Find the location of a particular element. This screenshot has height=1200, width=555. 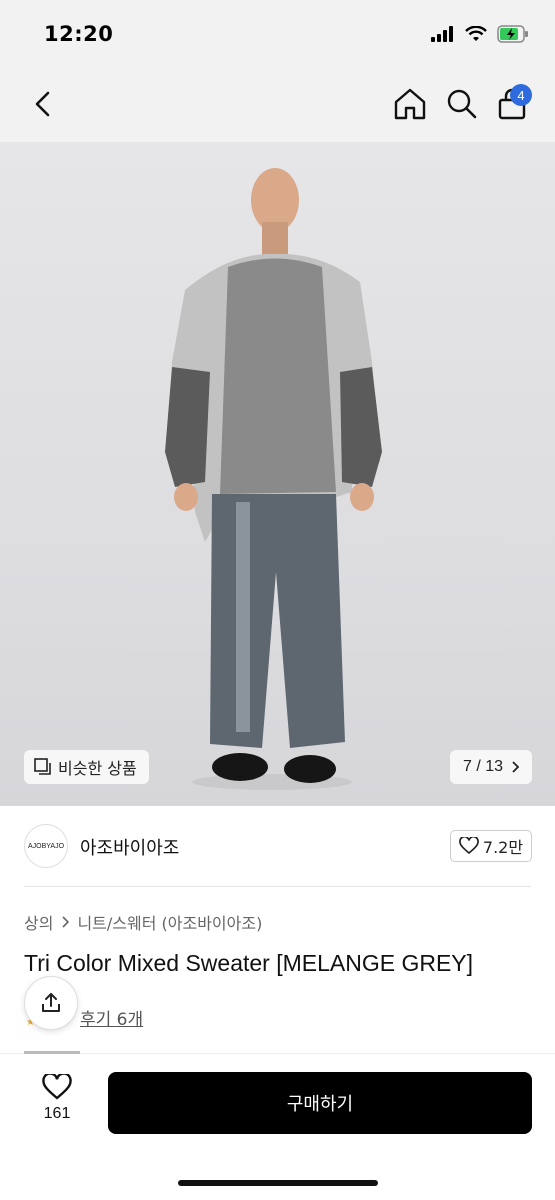

wifi-icon is located at coordinates (476, 33).